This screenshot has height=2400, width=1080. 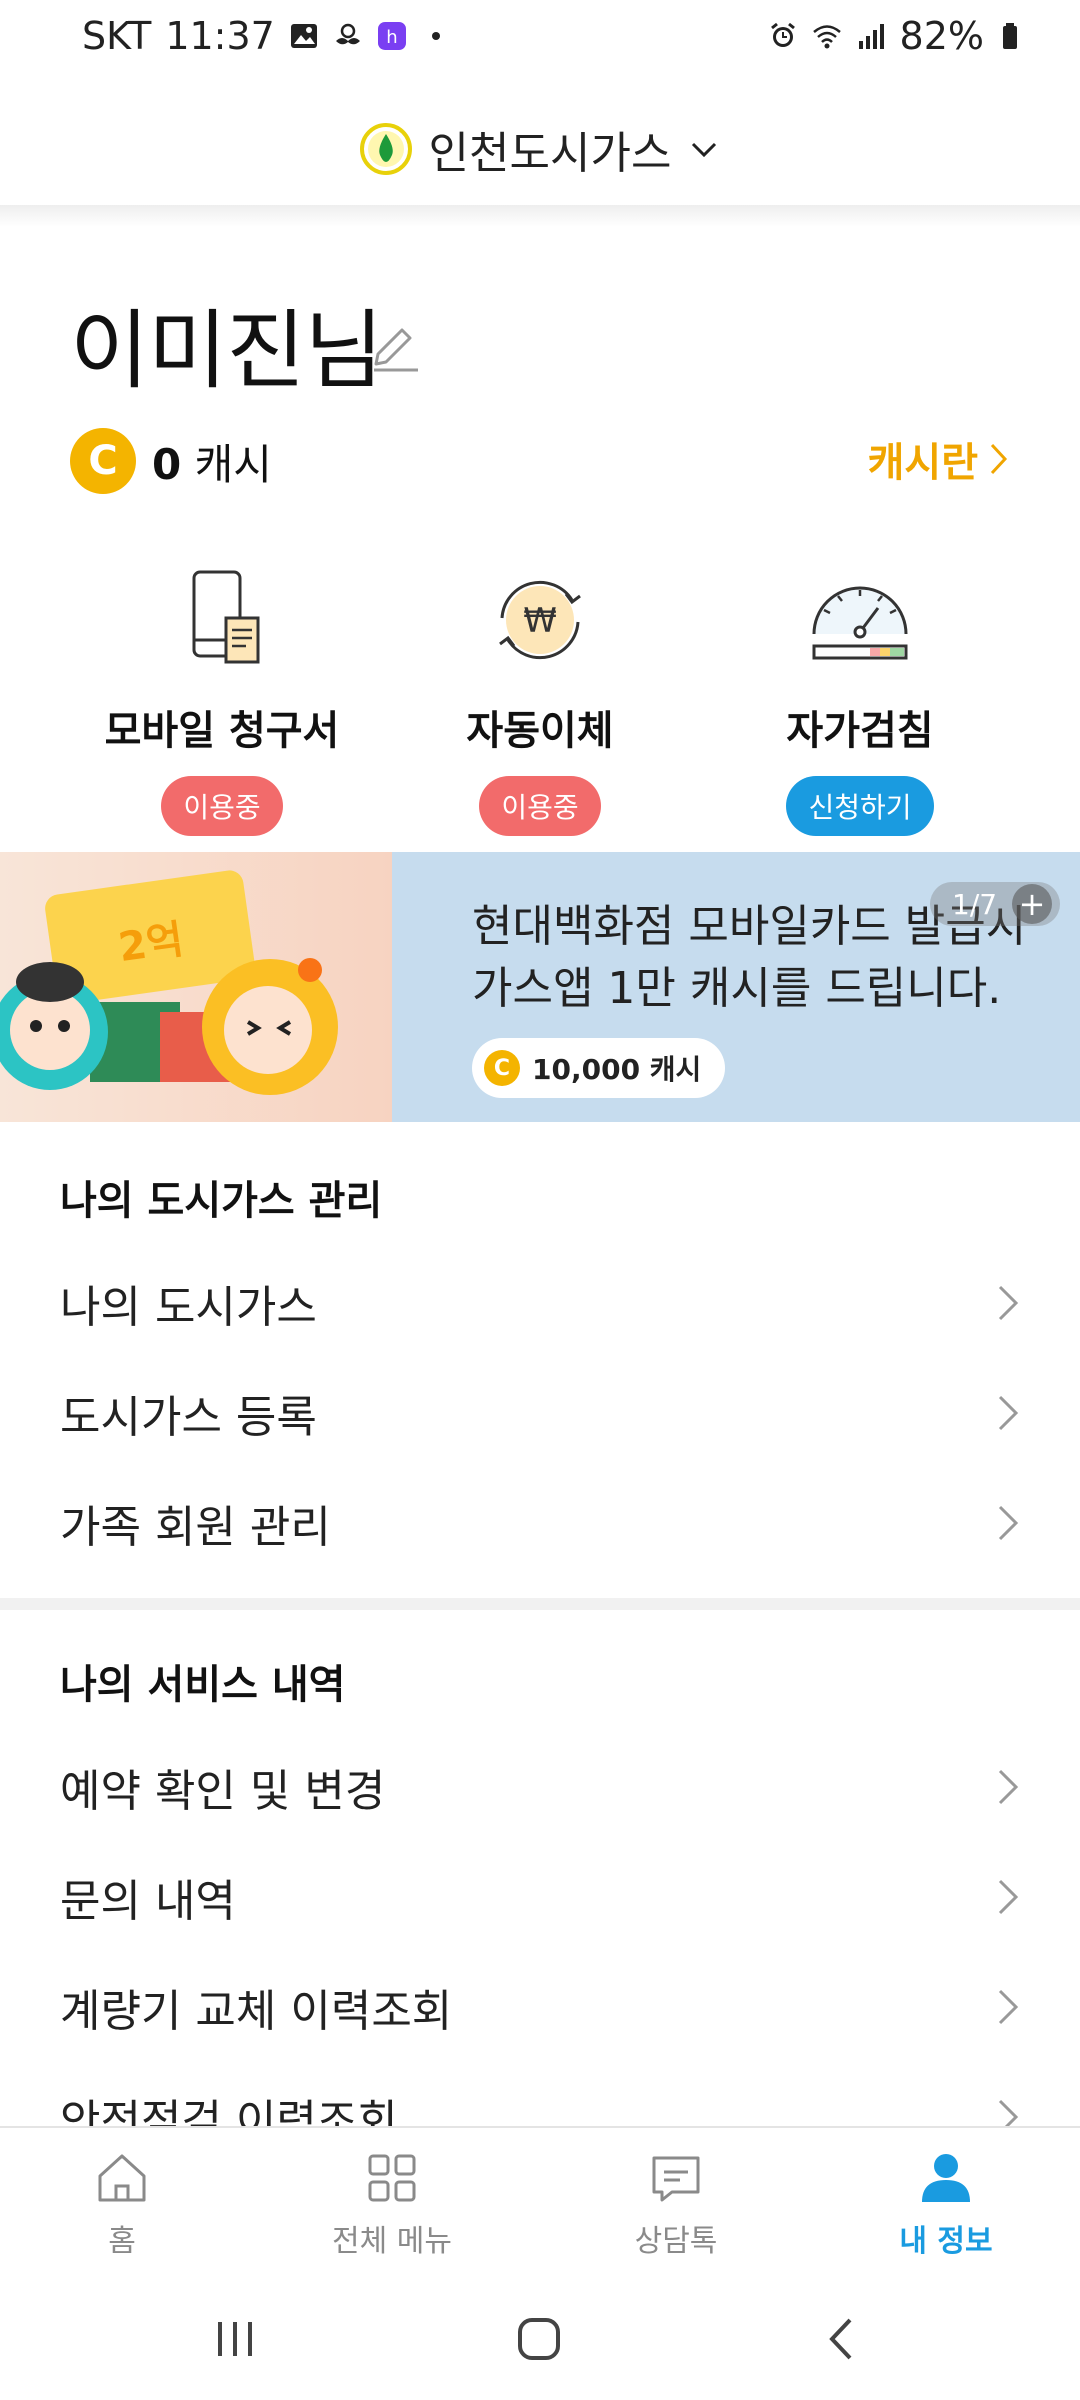 I want to click on status-right: 82%, so click(x=898, y=36).